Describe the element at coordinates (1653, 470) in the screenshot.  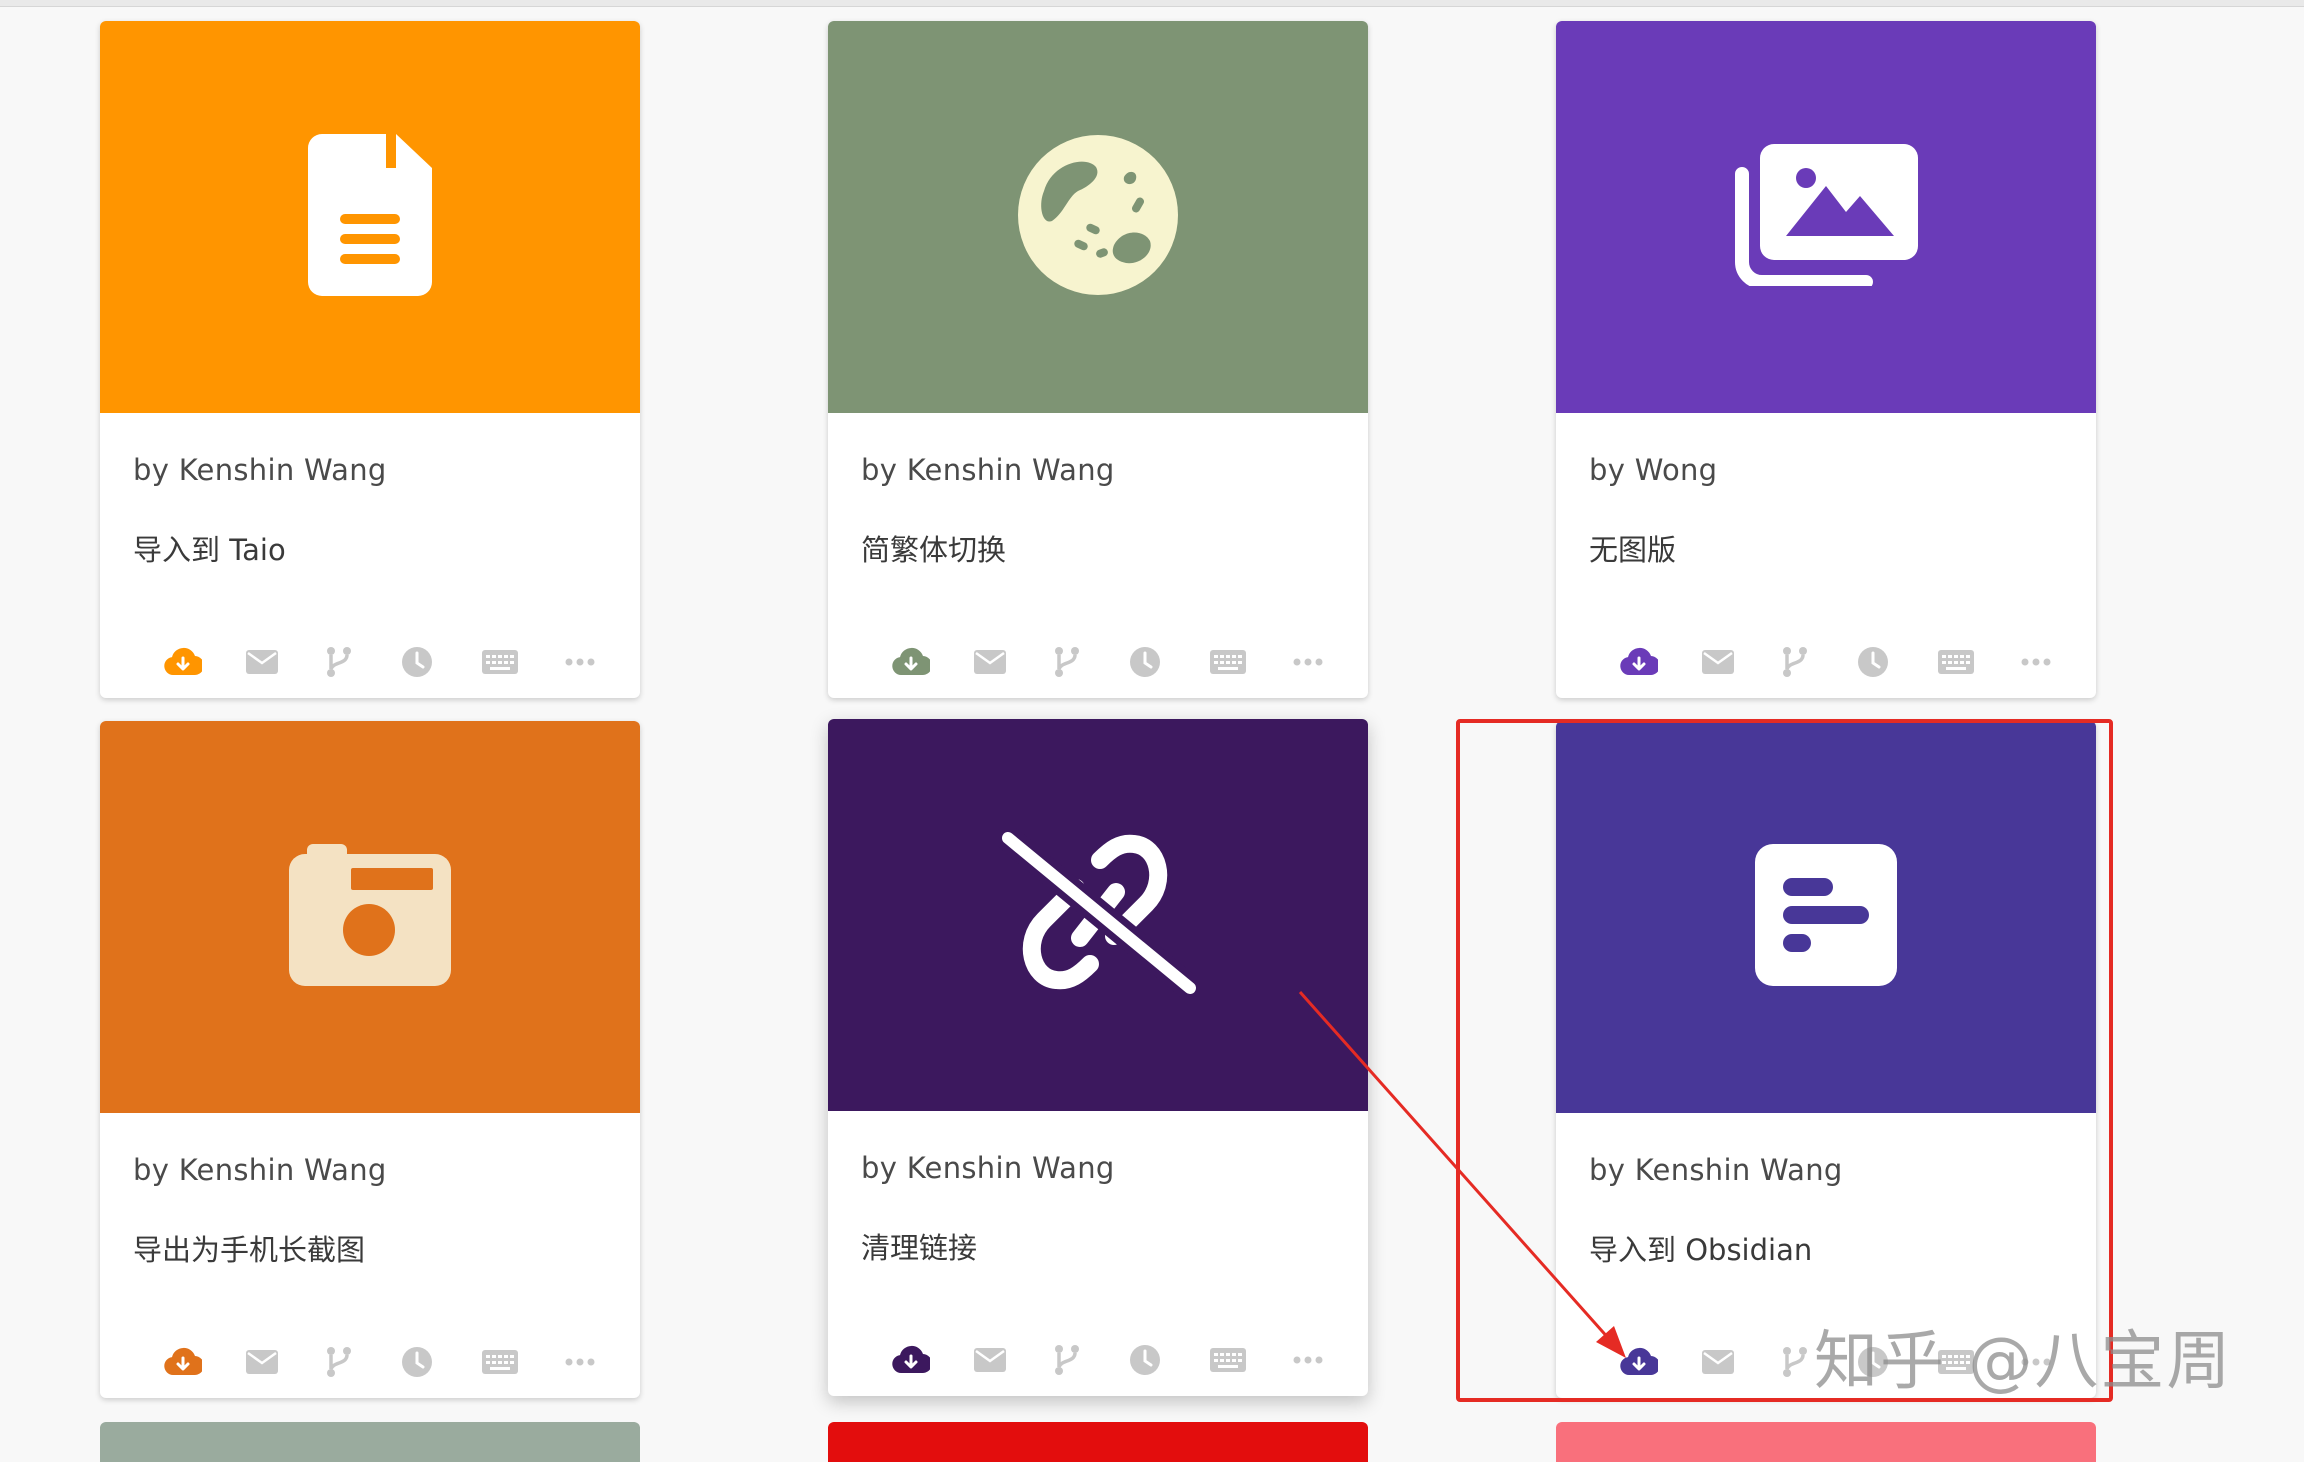
I see `card-author: by Wong` at that location.